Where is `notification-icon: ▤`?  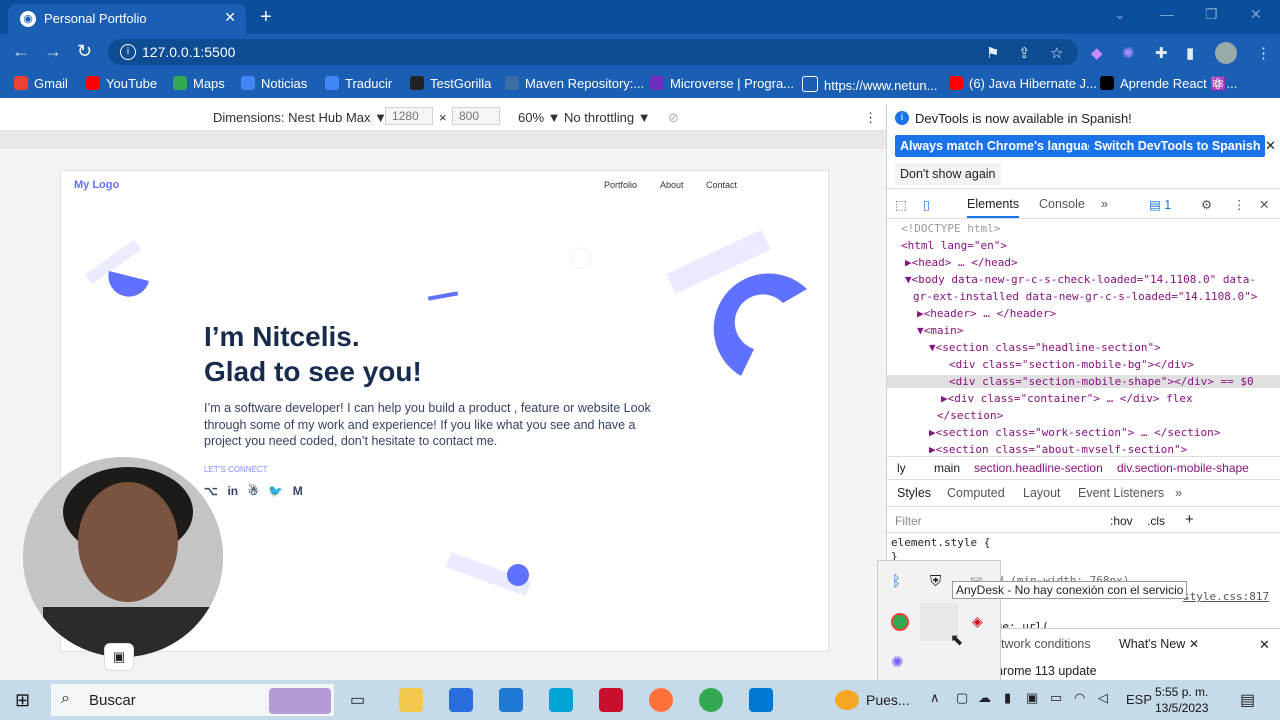
notification-icon: ▤ is located at coordinates (1247, 700).